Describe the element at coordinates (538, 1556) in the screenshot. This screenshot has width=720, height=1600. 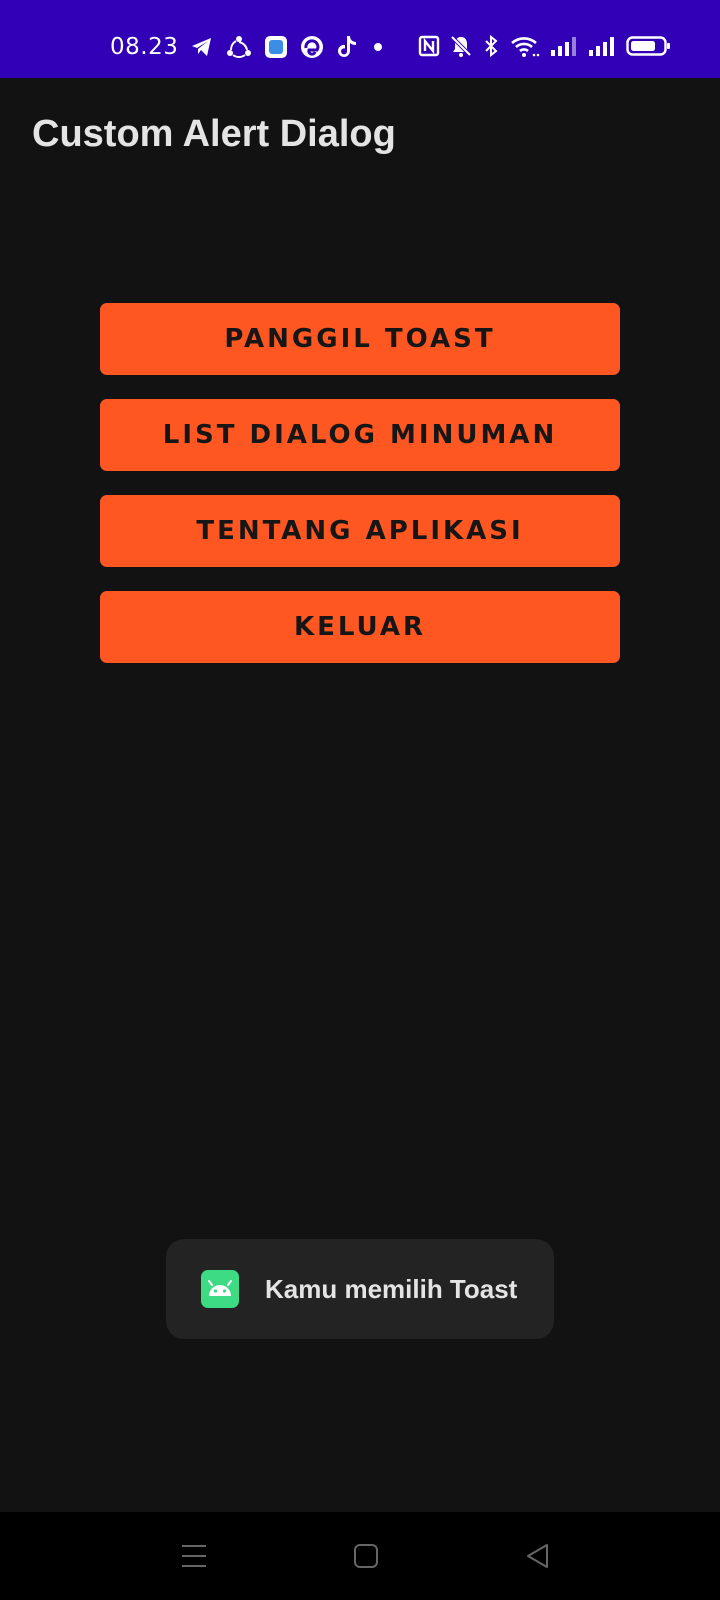
I see `back-icon` at that location.